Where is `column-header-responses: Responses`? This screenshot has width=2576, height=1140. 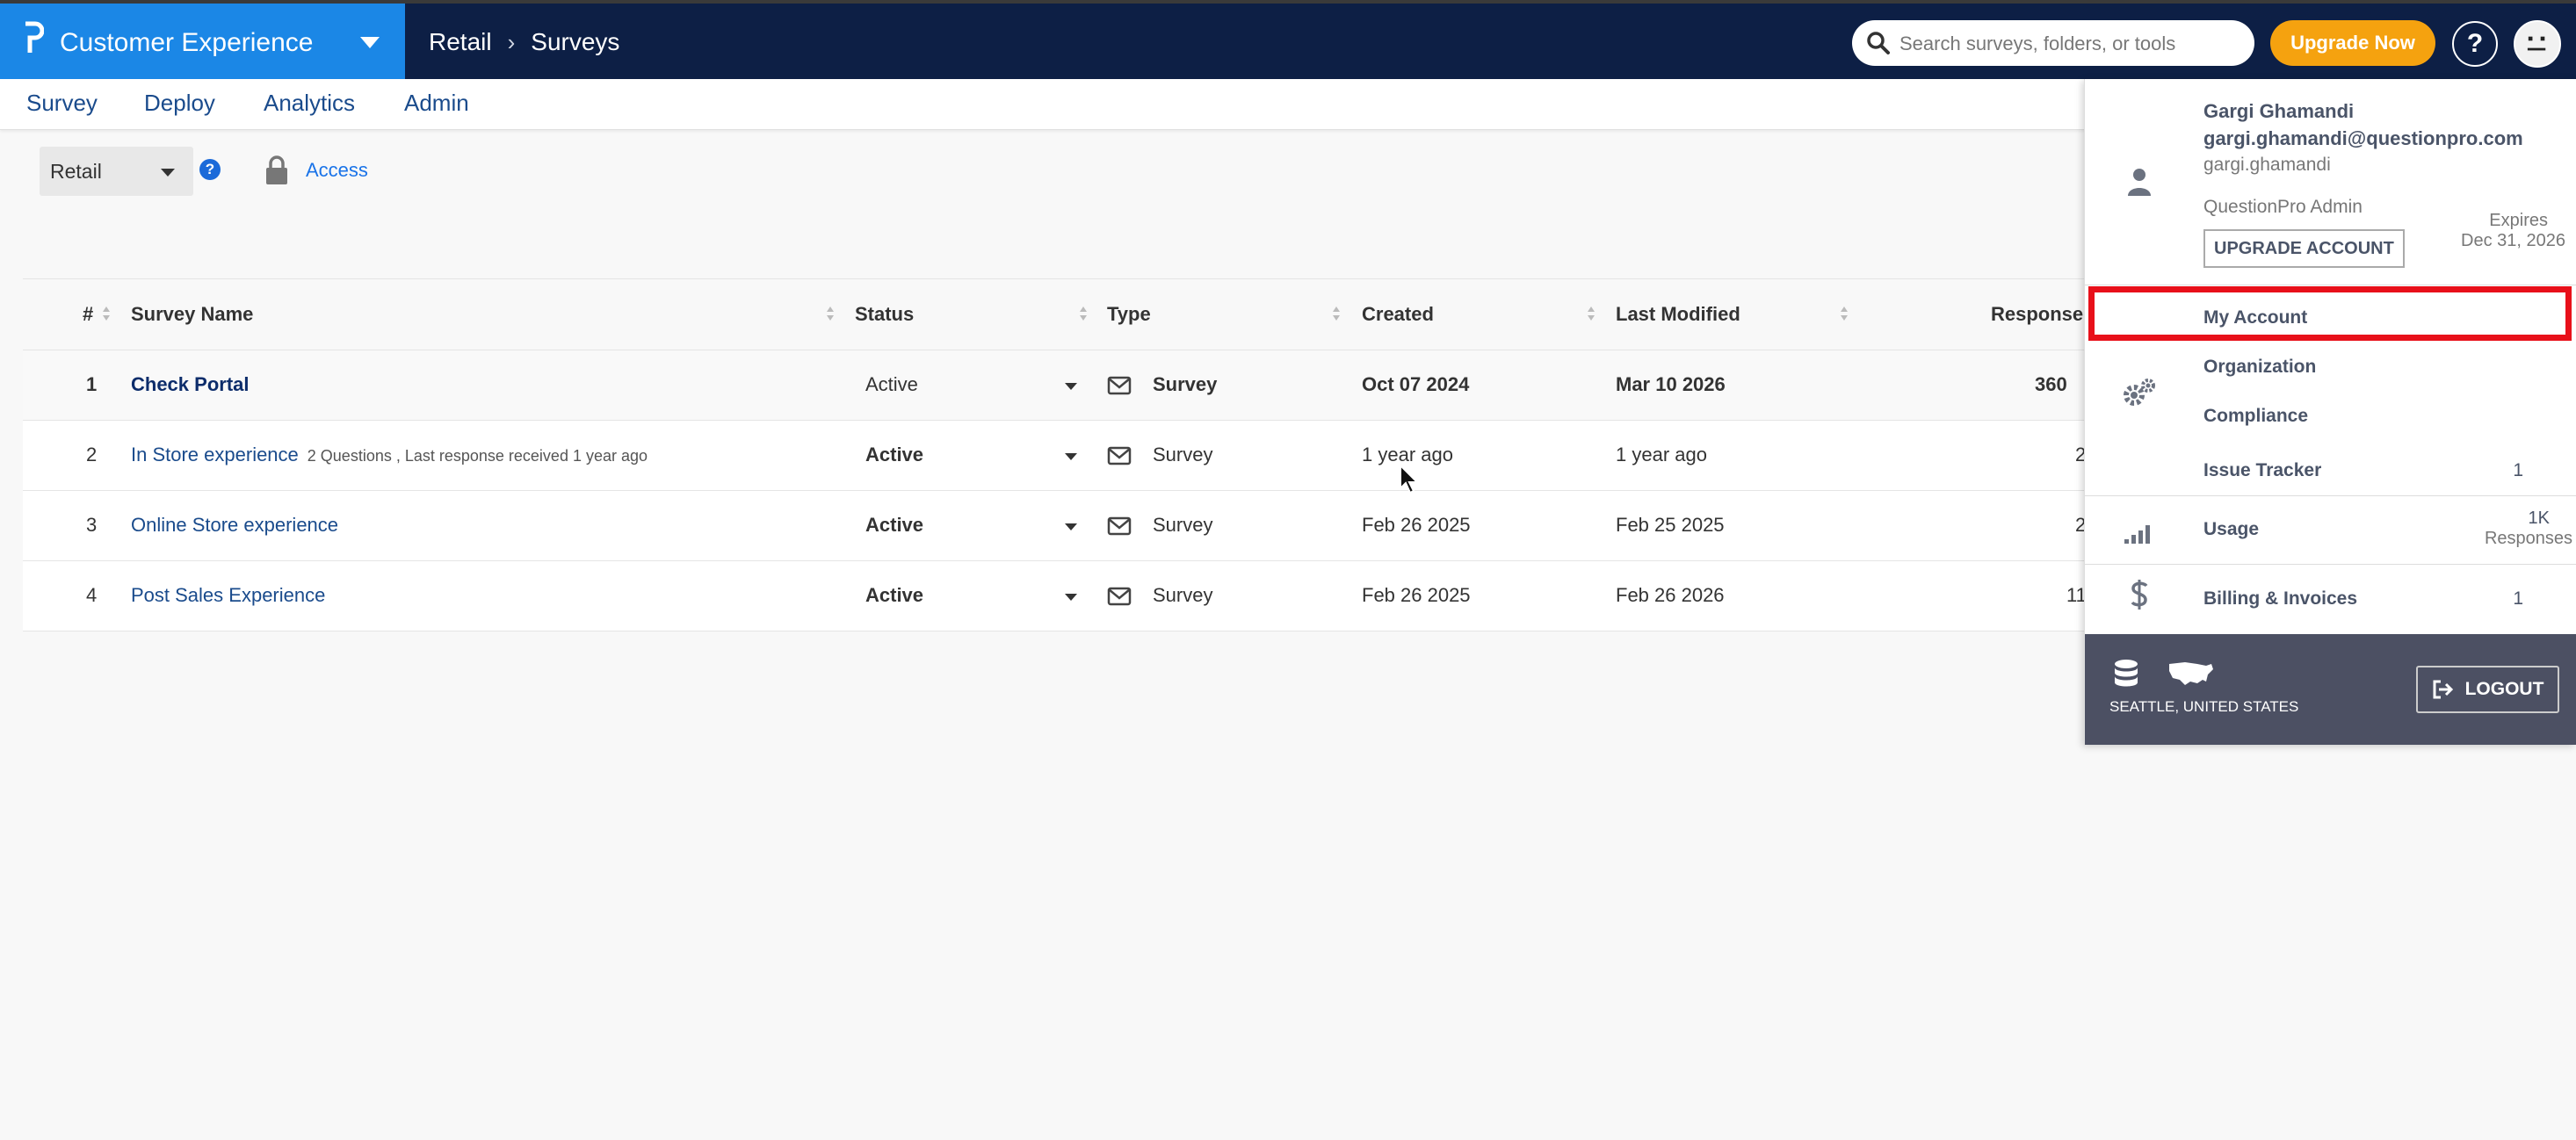
column-header-responses: Responses is located at coordinates (2042, 314).